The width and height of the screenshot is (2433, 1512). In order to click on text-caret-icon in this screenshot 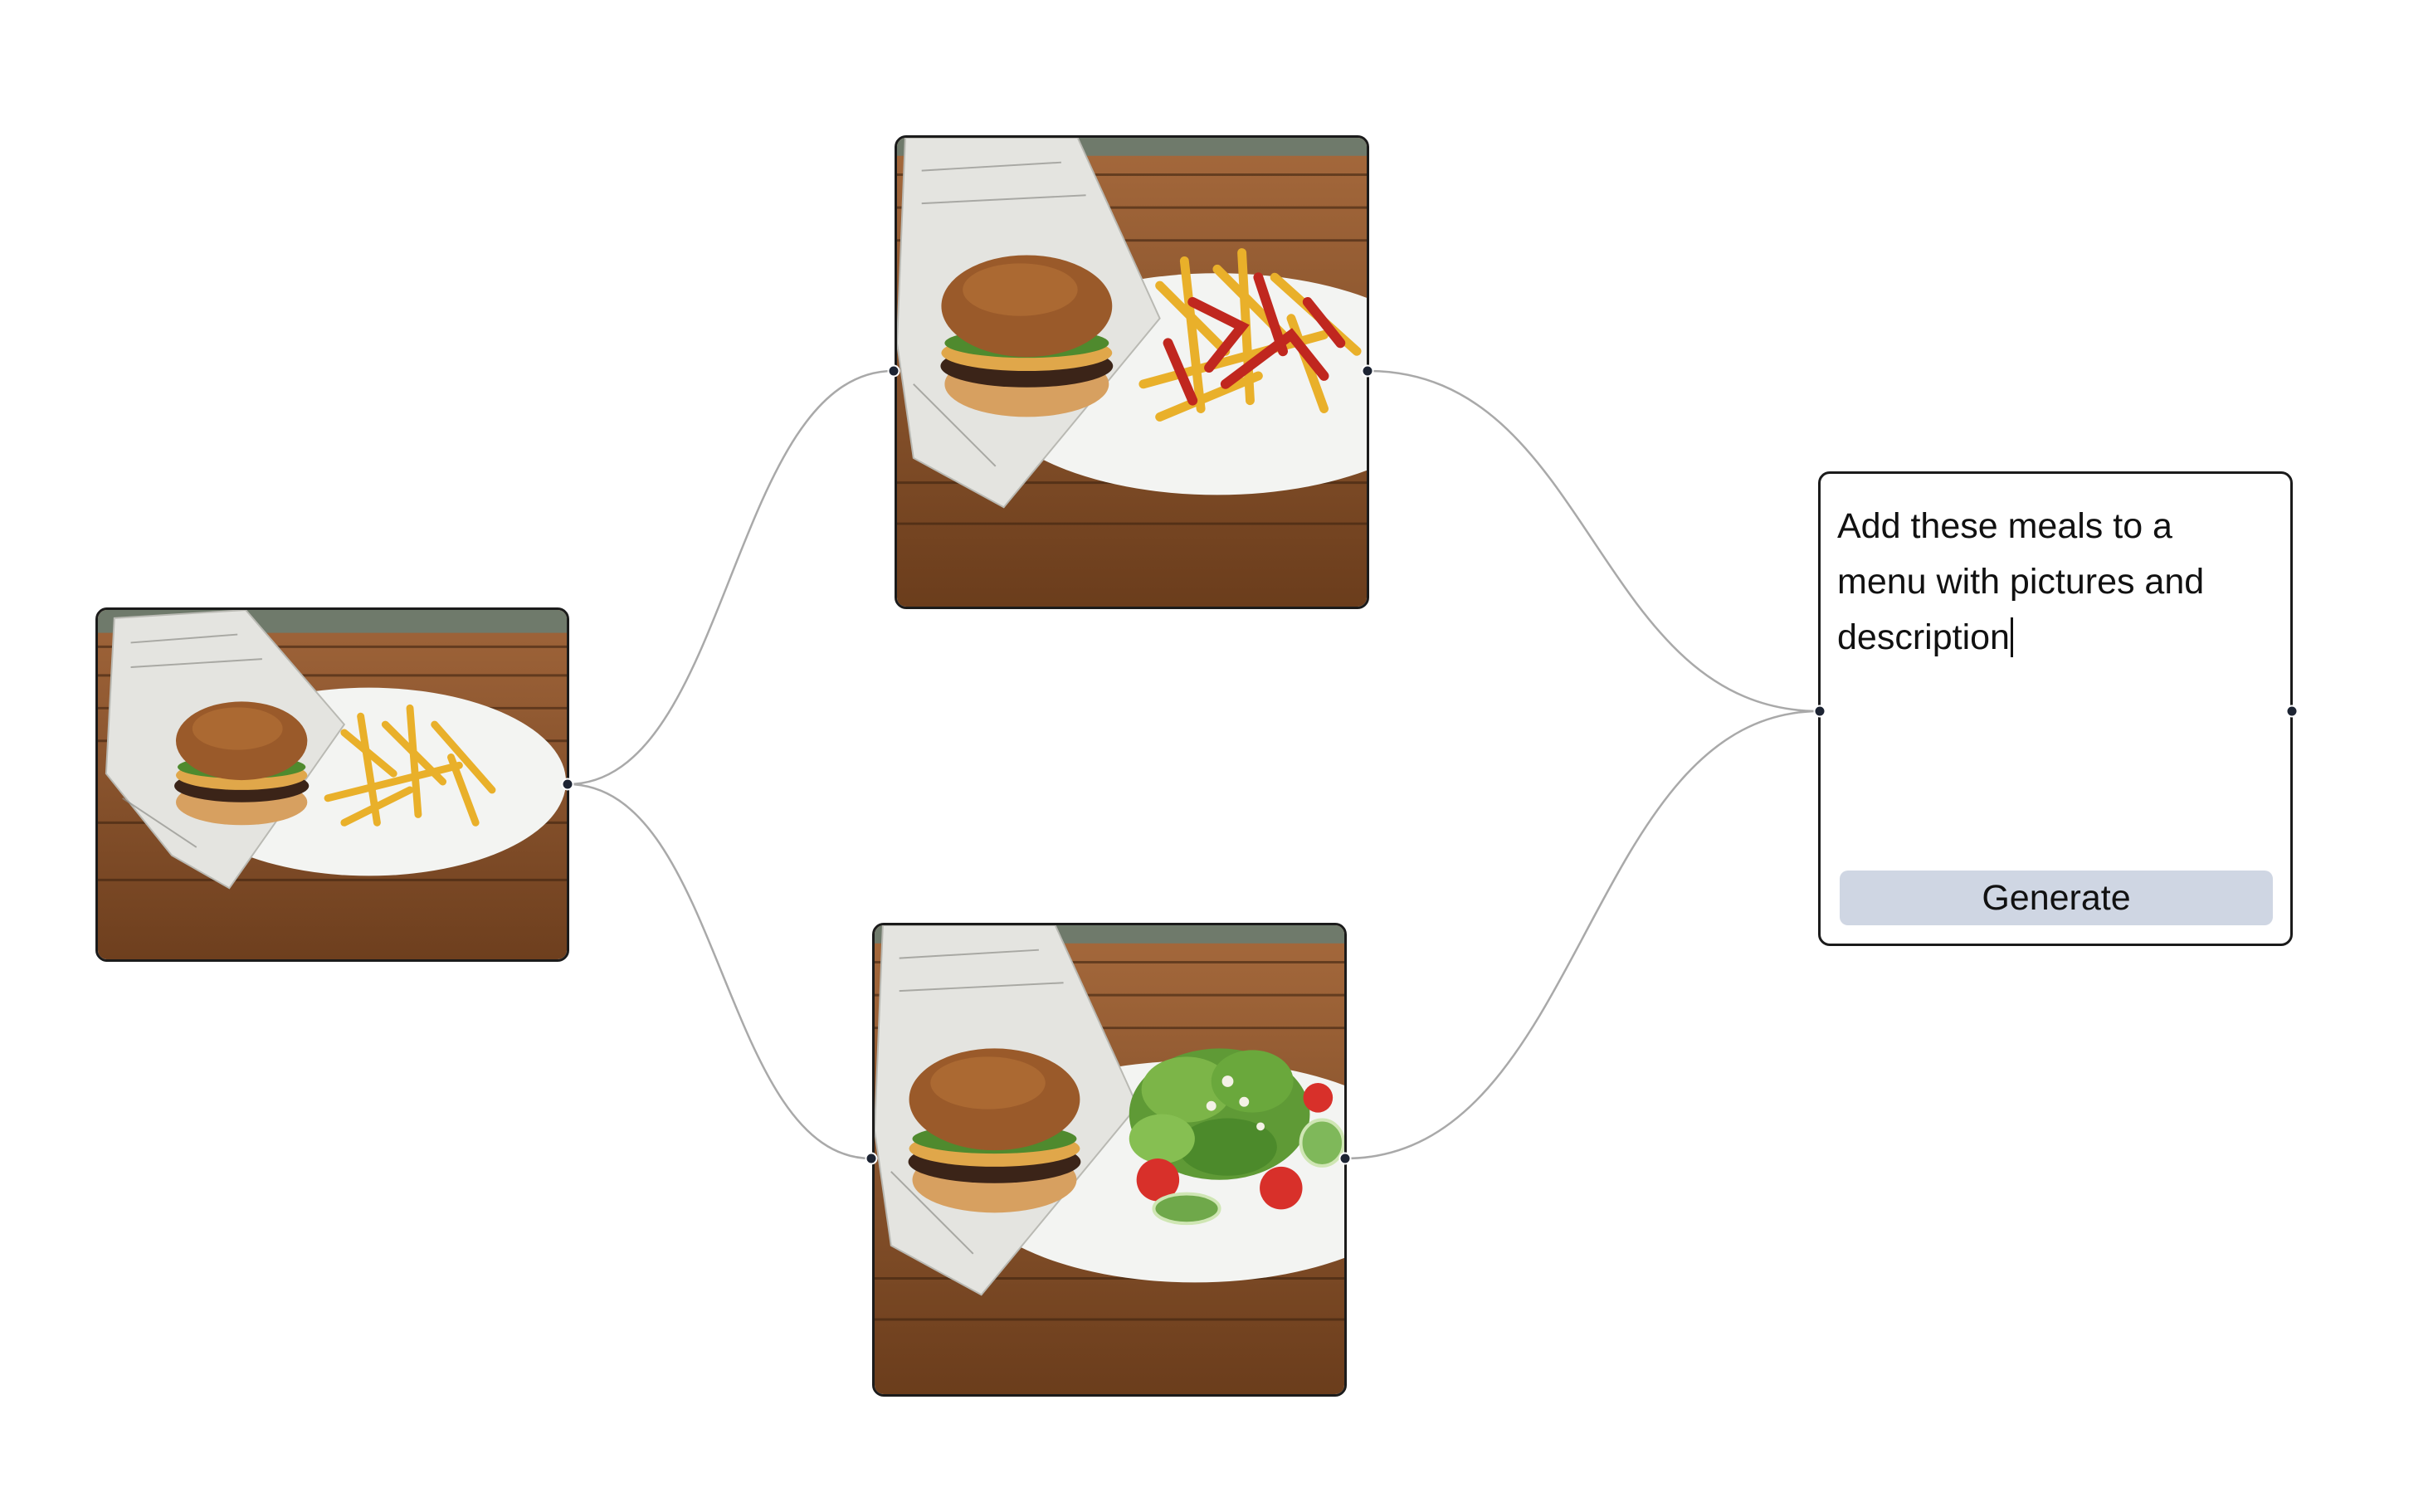, I will do `click(2012, 637)`.